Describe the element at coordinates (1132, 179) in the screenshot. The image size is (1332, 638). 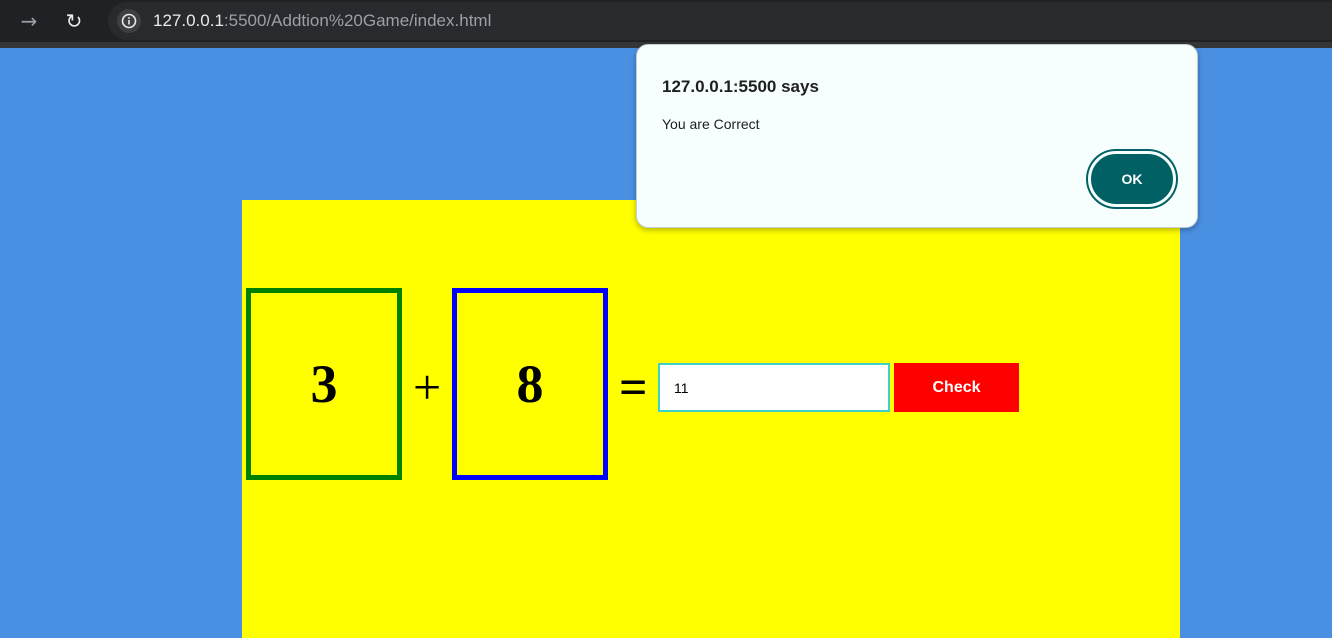
I see `ok-button: OK` at that location.